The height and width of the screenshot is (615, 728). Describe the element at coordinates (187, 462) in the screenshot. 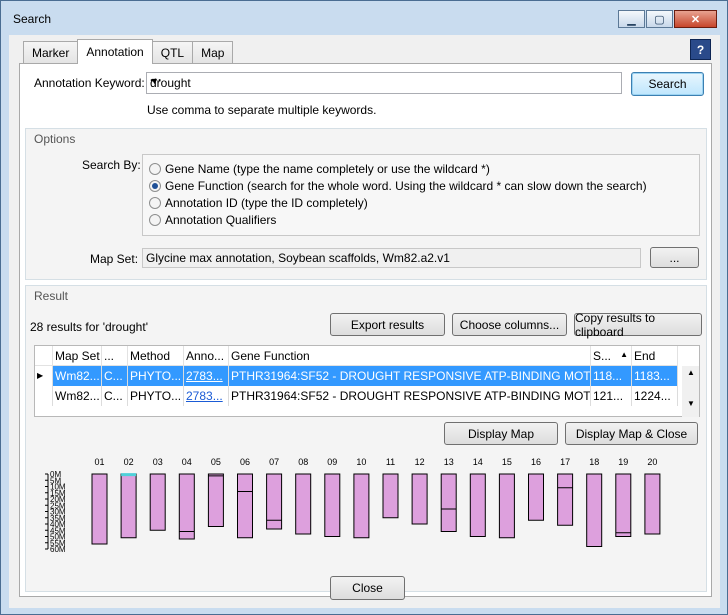

I see `chromosome-label: 04` at that location.